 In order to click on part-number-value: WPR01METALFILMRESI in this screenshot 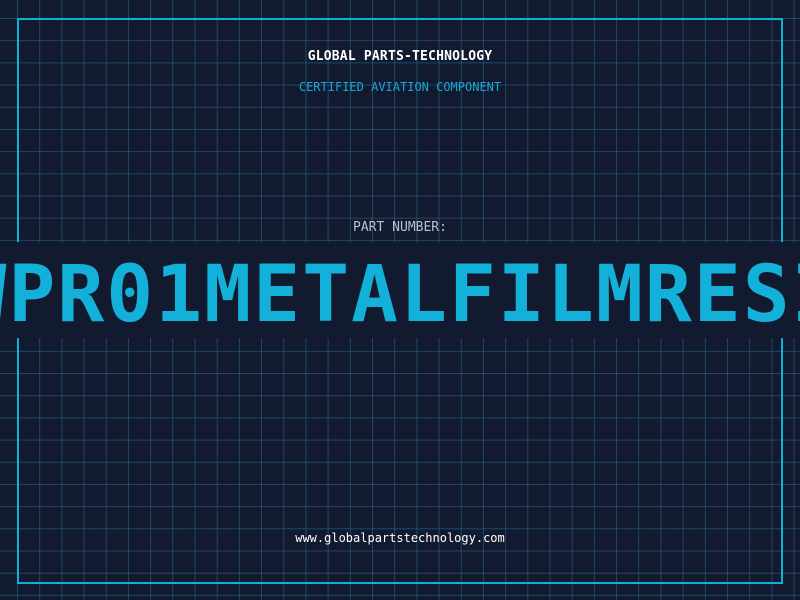, I will do `click(400, 294)`.